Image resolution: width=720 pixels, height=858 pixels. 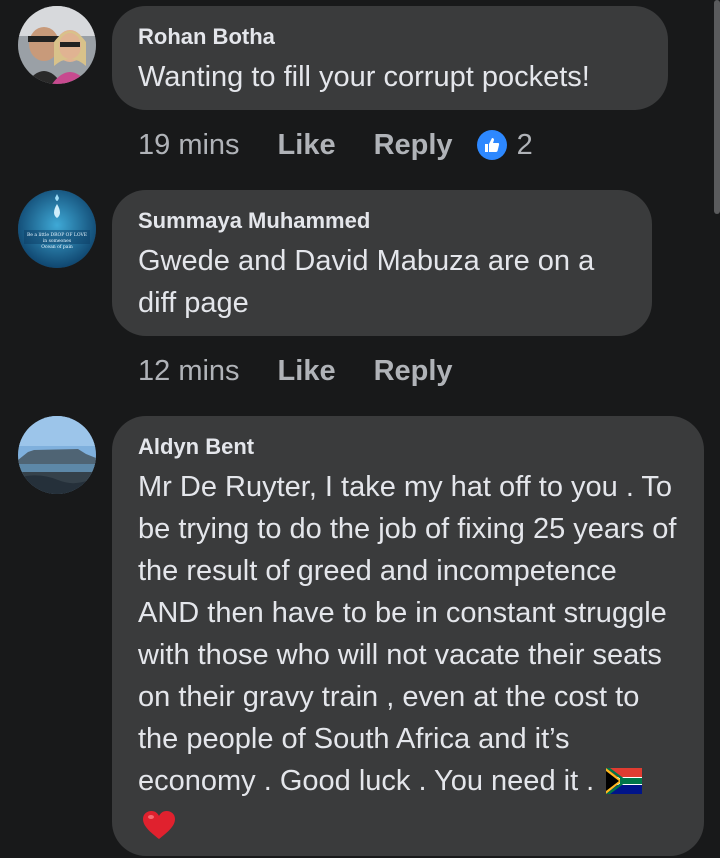 What do you see at coordinates (57, 241) in the screenshot?
I see `svg-text: in someones` at bounding box center [57, 241].